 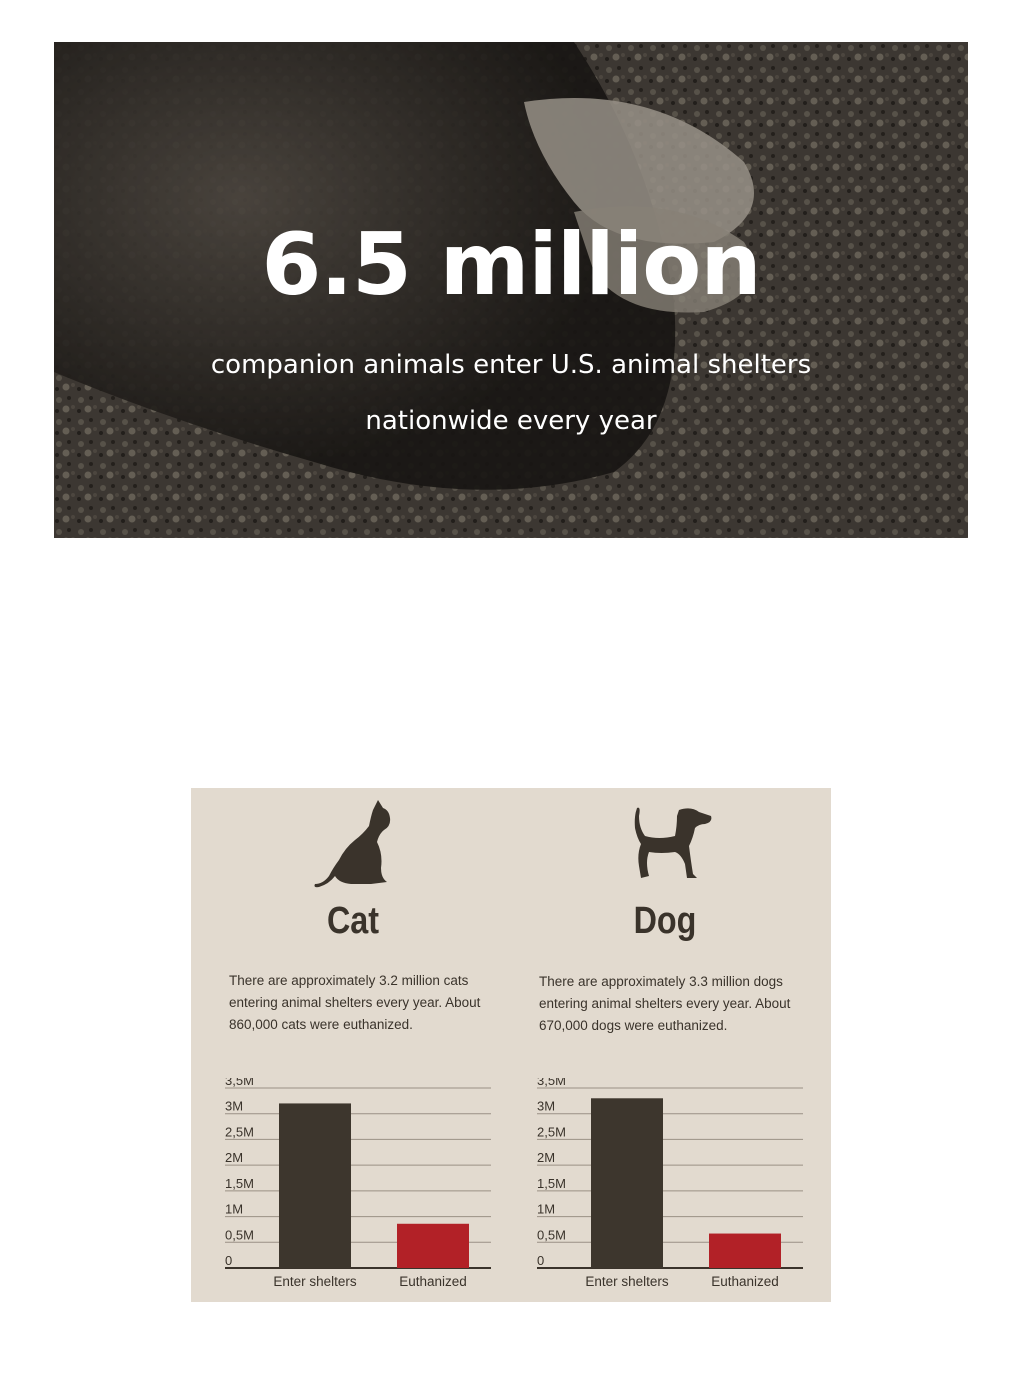 What do you see at coordinates (665, 921) in the screenshot?
I see `dog-title: Dog` at bounding box center [665, 921].